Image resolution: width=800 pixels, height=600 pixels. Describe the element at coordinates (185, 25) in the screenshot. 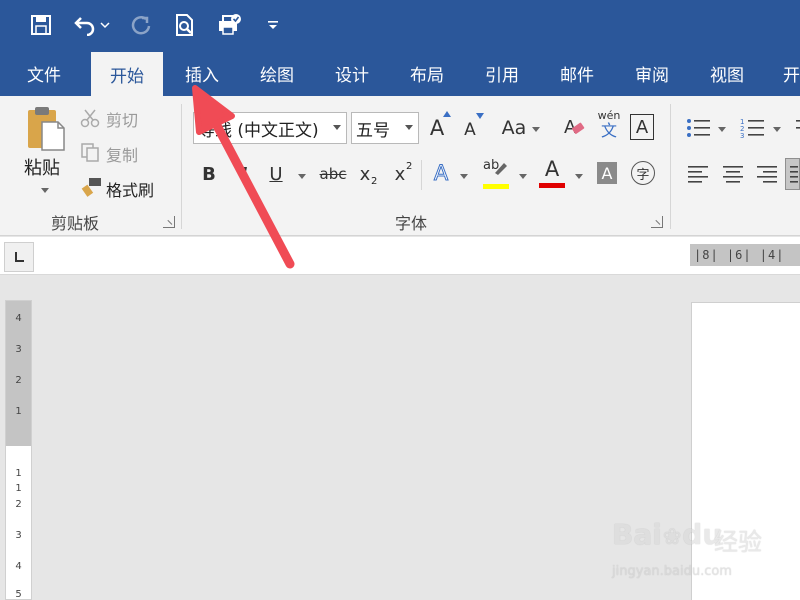

I see `print-preview-icon` at that location.